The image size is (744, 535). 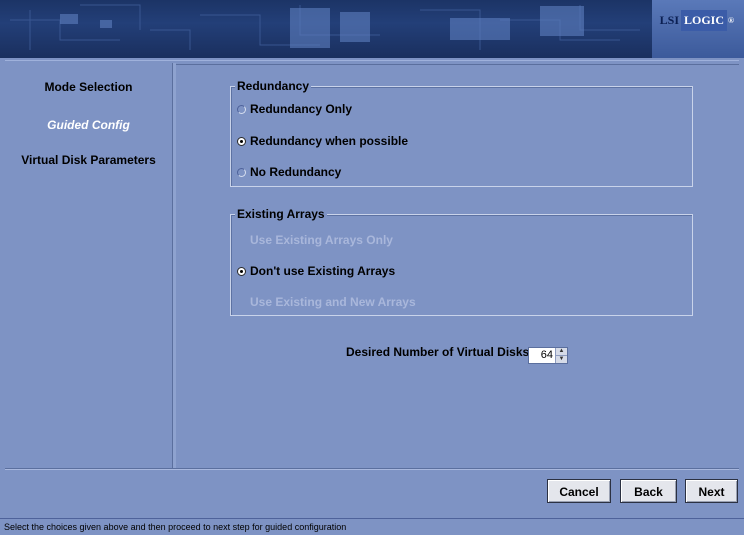 I want to click on sidebar-item-mode-selection: Mode Selection, so click(x=88, y=87).